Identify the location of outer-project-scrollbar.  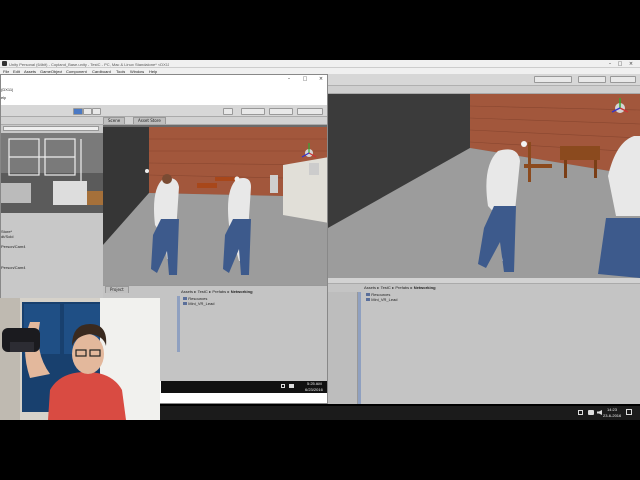
(359, 348).